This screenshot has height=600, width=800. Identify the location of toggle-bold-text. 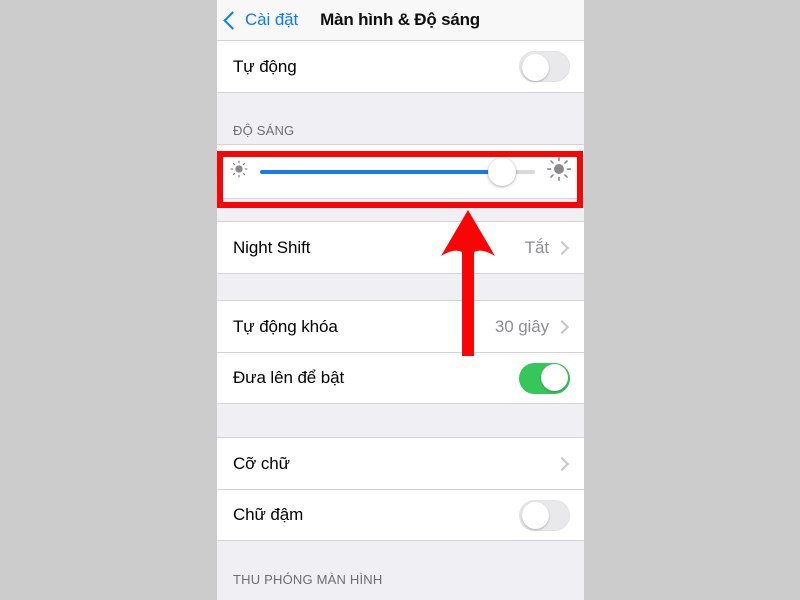
(544, 515).